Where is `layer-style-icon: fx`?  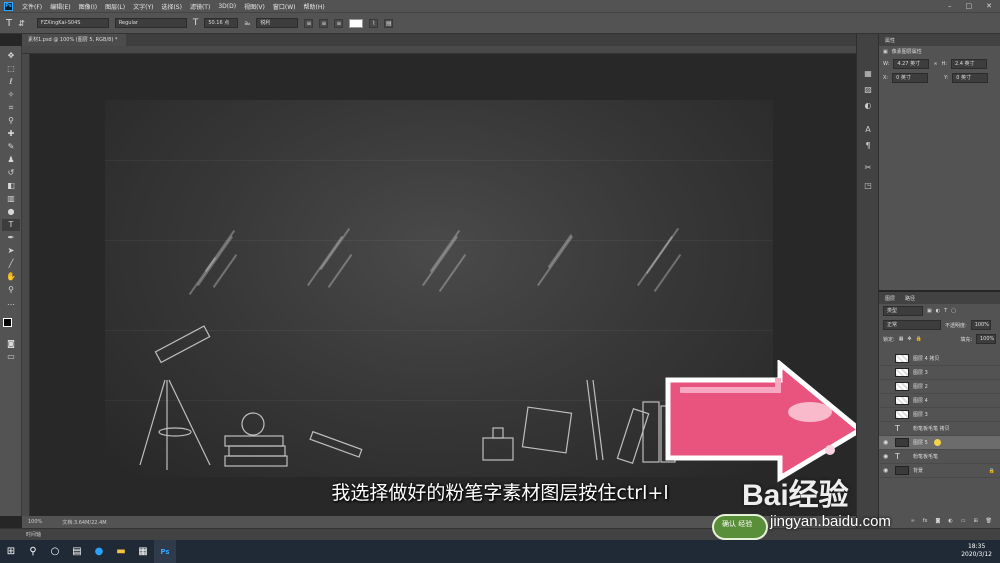 layer-style-icon: fx is located at coordinates (925, 521).